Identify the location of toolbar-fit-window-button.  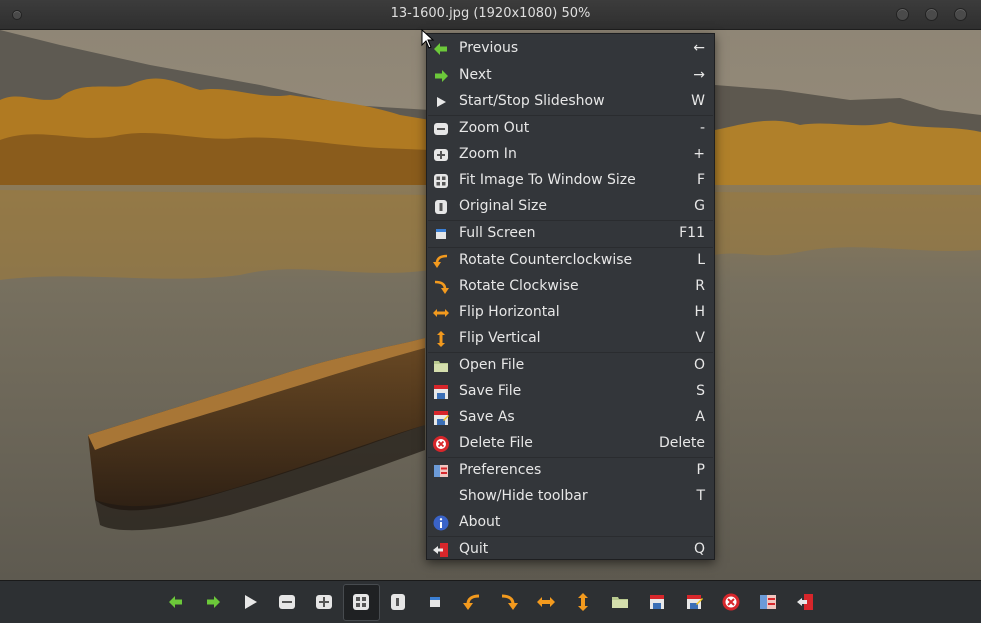
(361, 602).